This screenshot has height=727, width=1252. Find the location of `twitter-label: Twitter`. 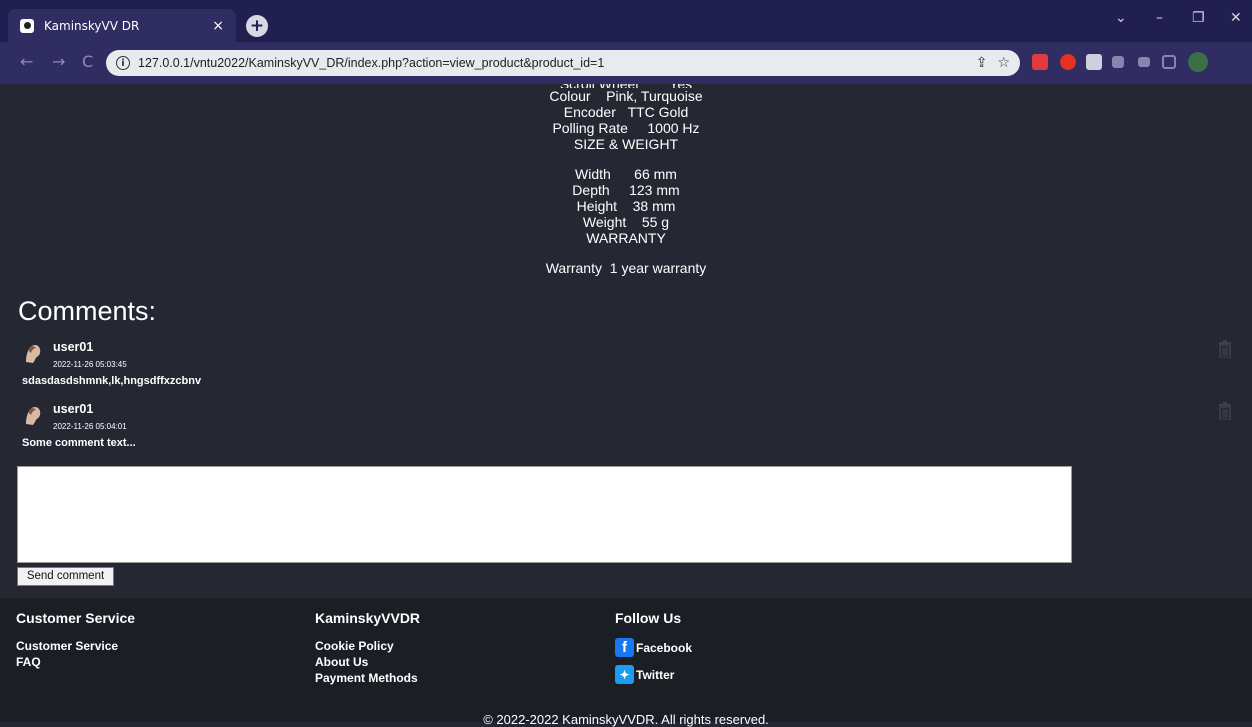

twitter-label: Twitter is located at coordinates (655, 674).